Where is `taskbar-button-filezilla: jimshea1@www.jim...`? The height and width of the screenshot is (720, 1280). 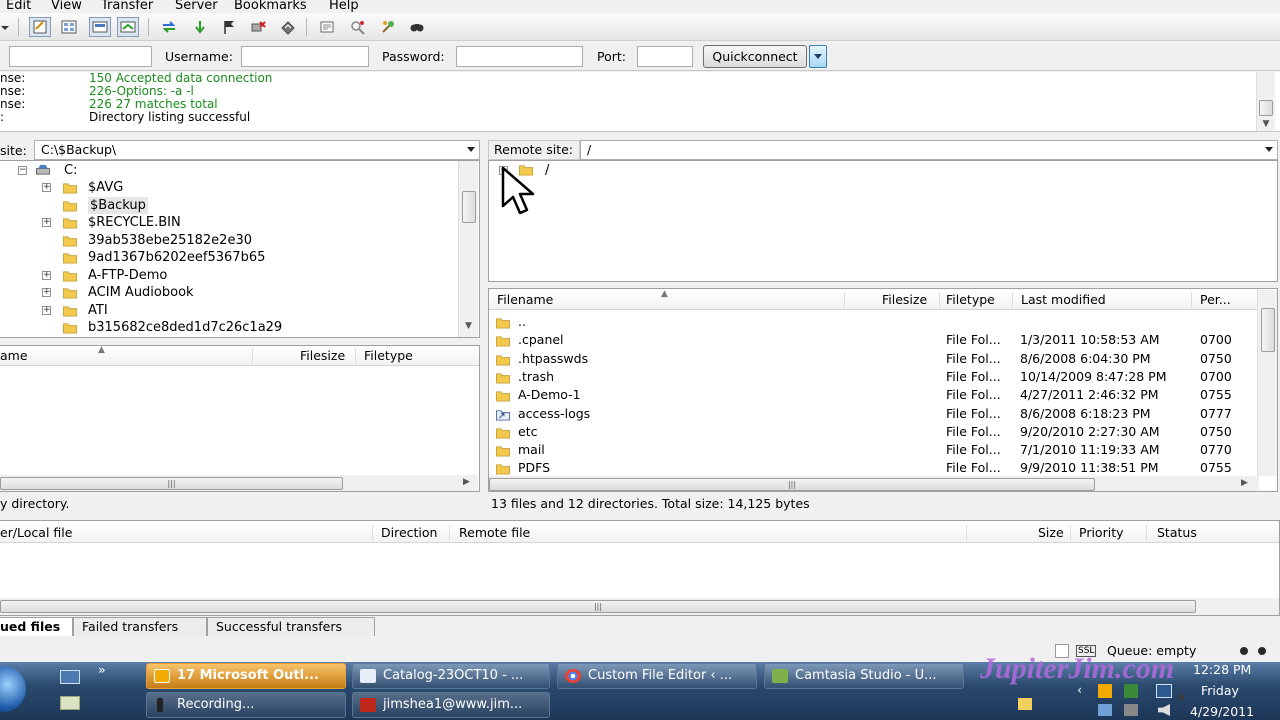
taskbar-button-filezilla: jimshea1@www.jim... is located at coordinates (451, 705).